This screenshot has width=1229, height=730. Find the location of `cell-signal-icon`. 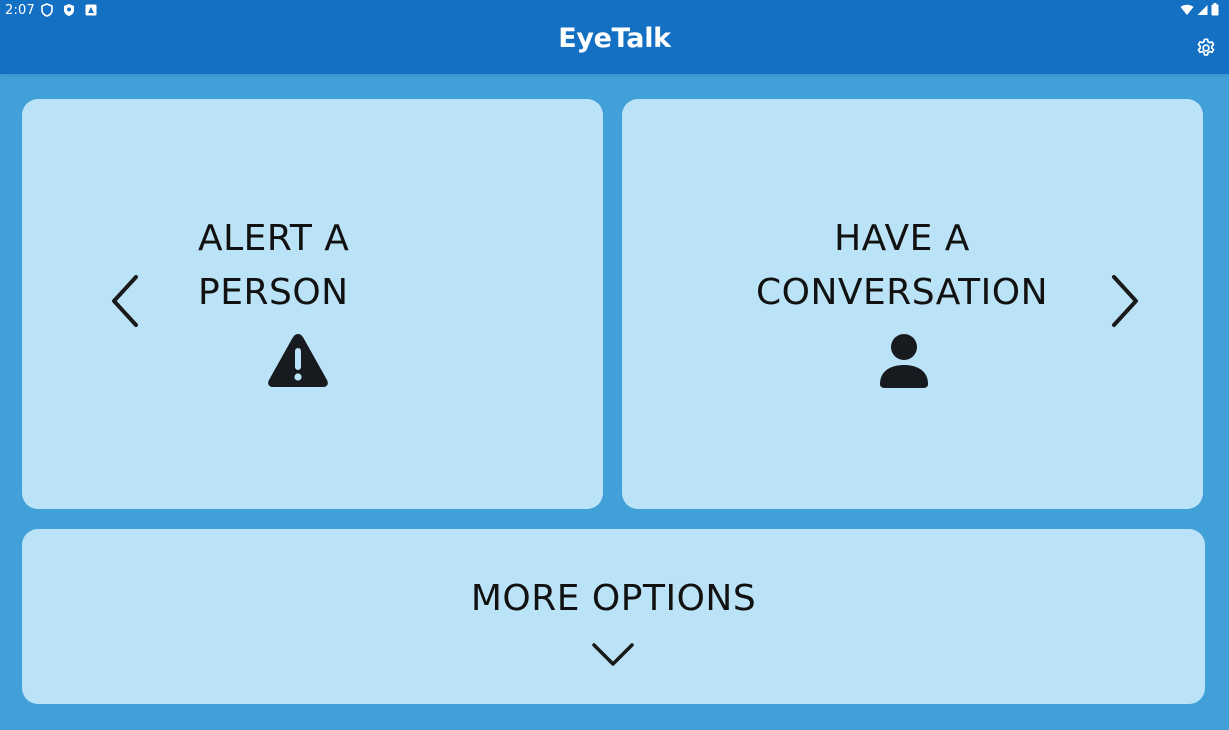

cell-signal-icon is located at coordinates (1202, 9).